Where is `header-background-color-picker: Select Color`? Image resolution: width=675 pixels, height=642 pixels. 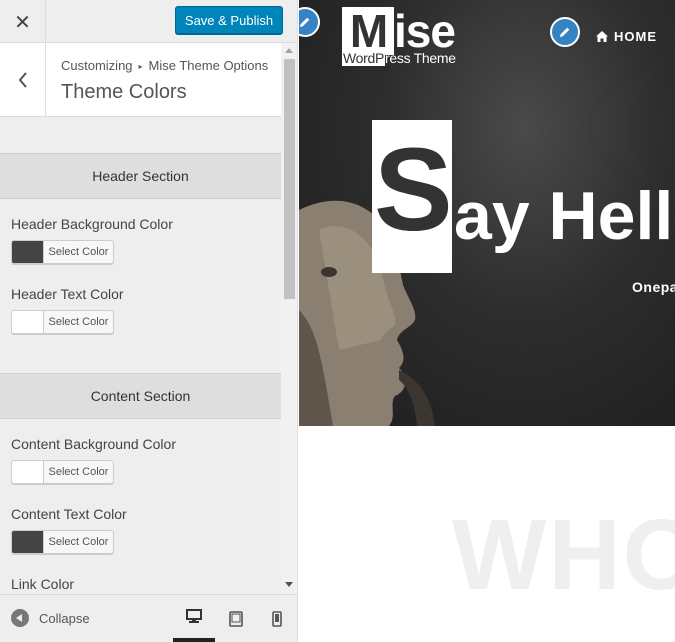
header-background-color-picker: Select Color is located at coordinates (62, 252).